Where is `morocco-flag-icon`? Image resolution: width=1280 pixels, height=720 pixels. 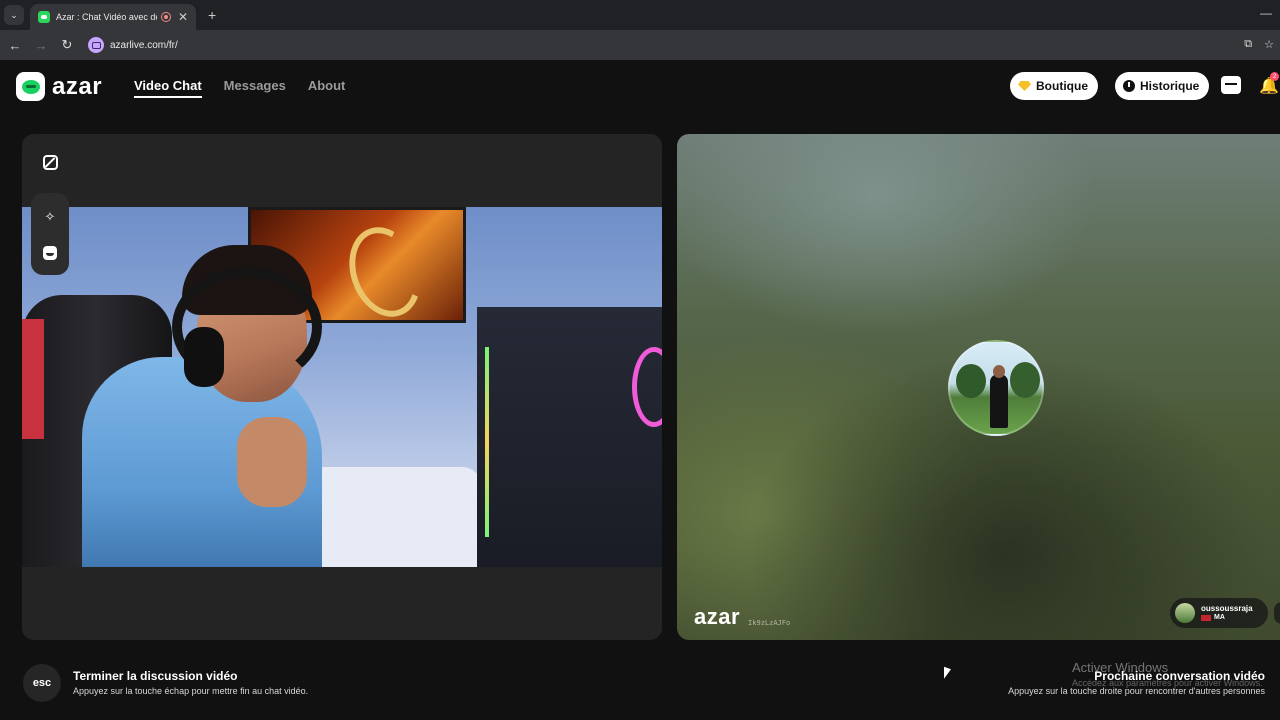 morocco-flag-icon is located at coordinates (1206, 617).